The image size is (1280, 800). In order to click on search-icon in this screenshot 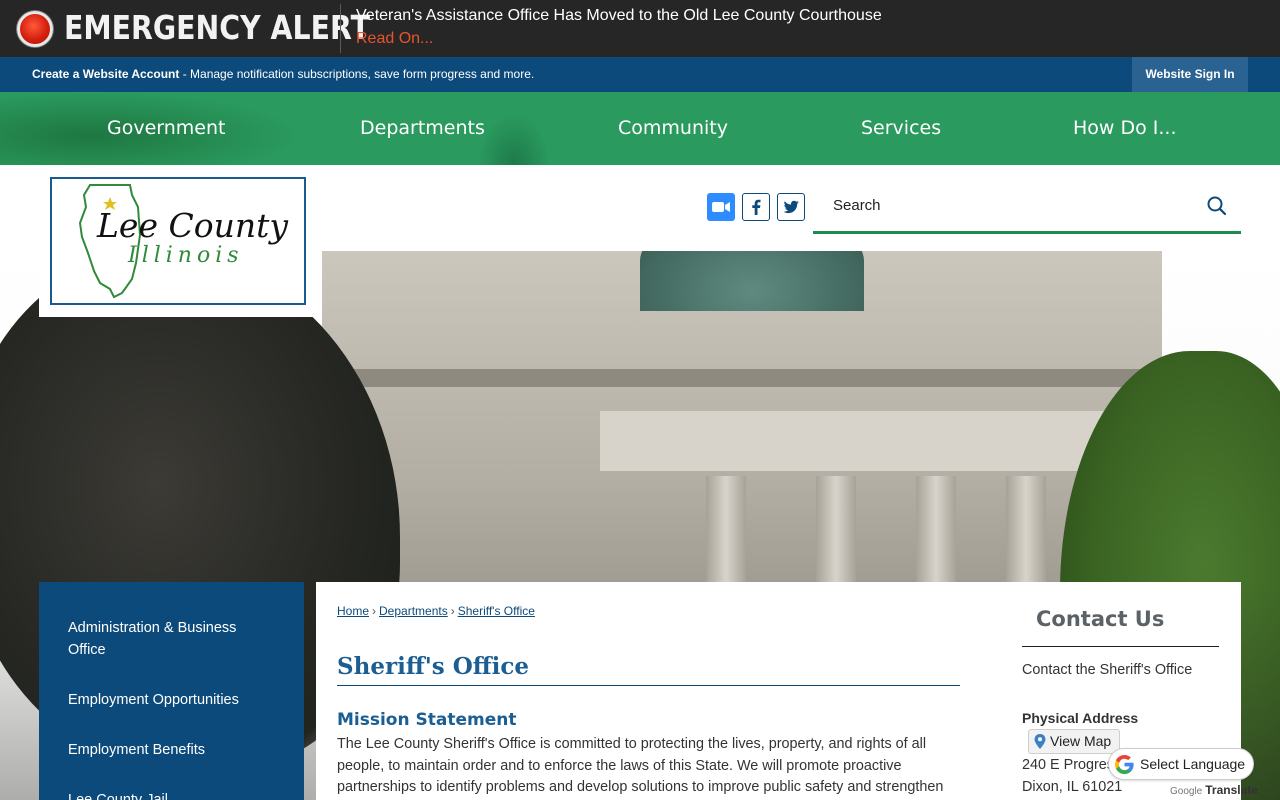, I will do `click(1217, 206)`.